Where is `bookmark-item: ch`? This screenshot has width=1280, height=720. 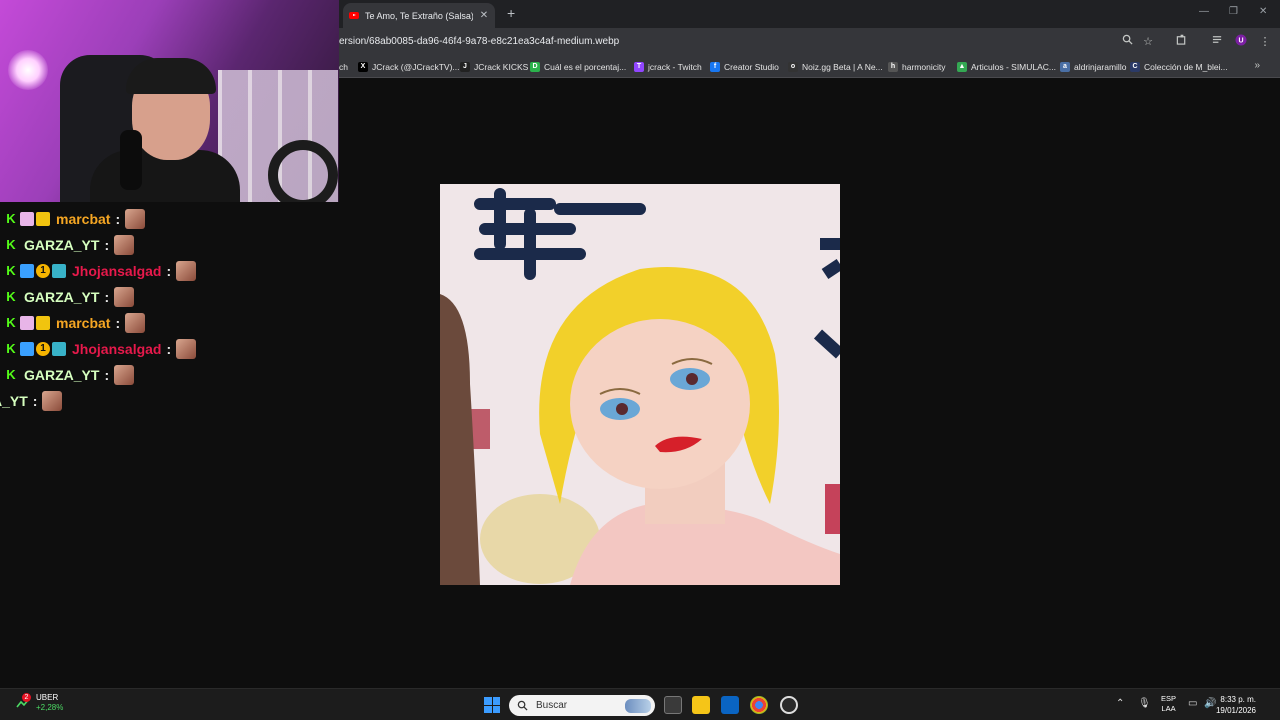 bookmark-item: ch is located at coordinates (343, 67).